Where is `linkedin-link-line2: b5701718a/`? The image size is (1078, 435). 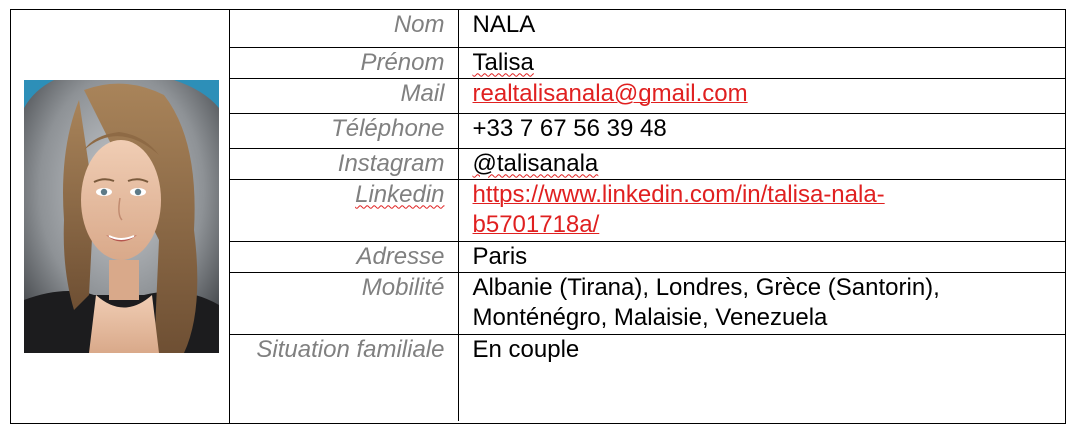 linkedin-link-line2: b5701718a/ is located at coordinates (536, 224).